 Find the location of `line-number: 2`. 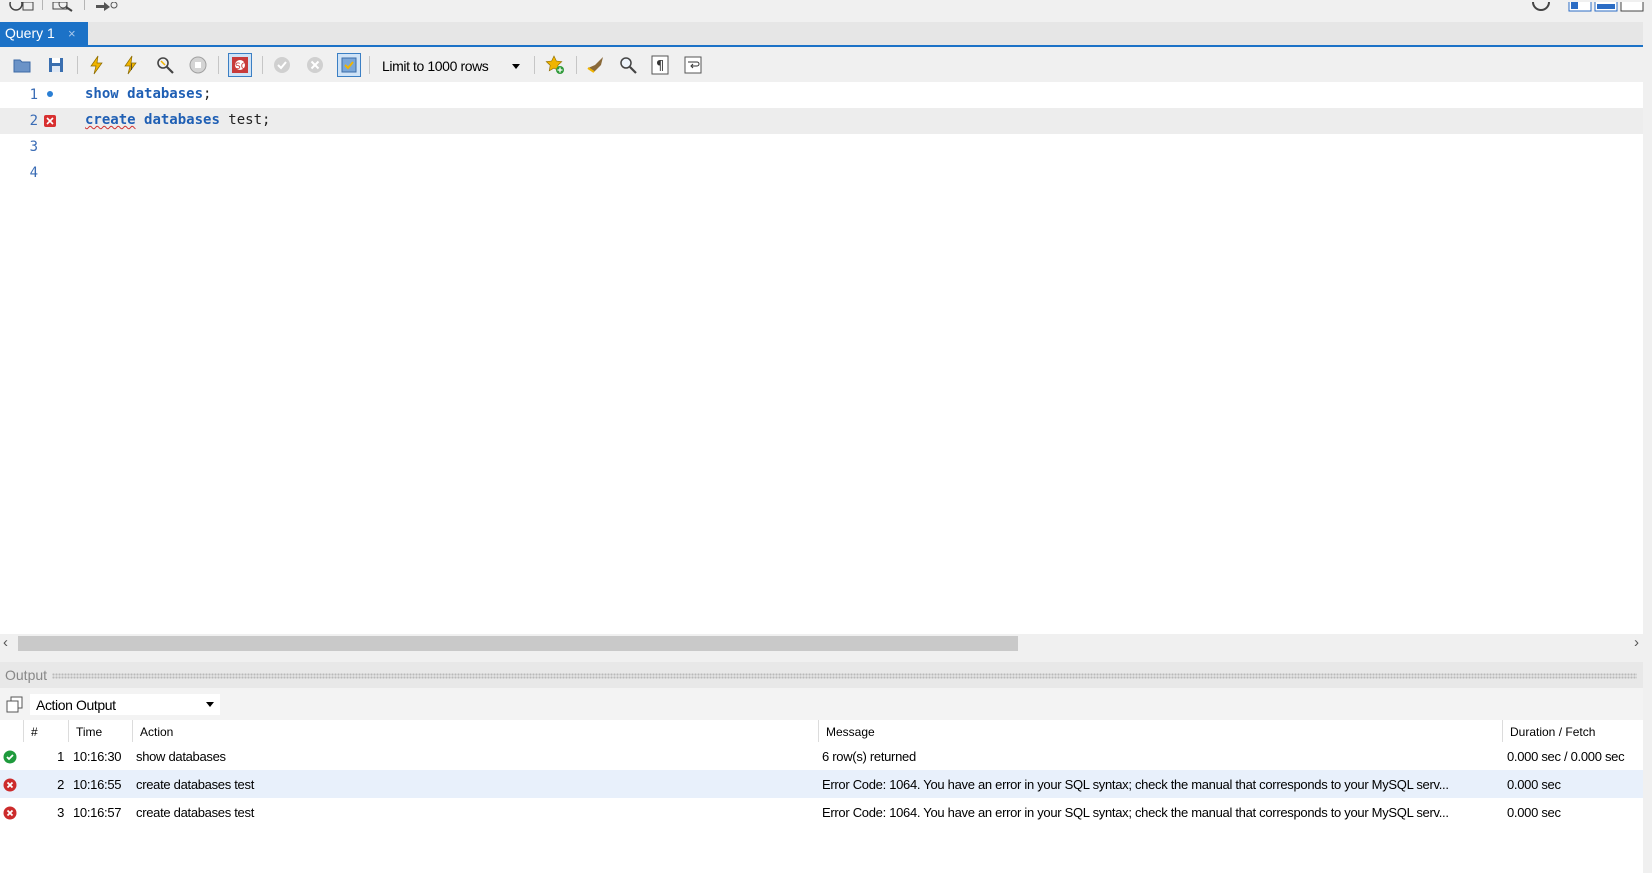

line-number: 2 is located at coordinates (33, 121).